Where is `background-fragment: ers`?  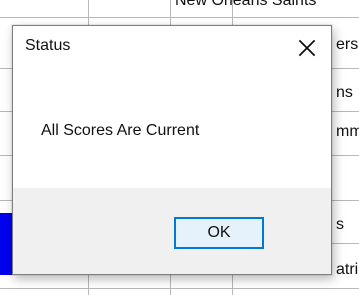 background-fragment: ers is located at coordinates (347, 44).